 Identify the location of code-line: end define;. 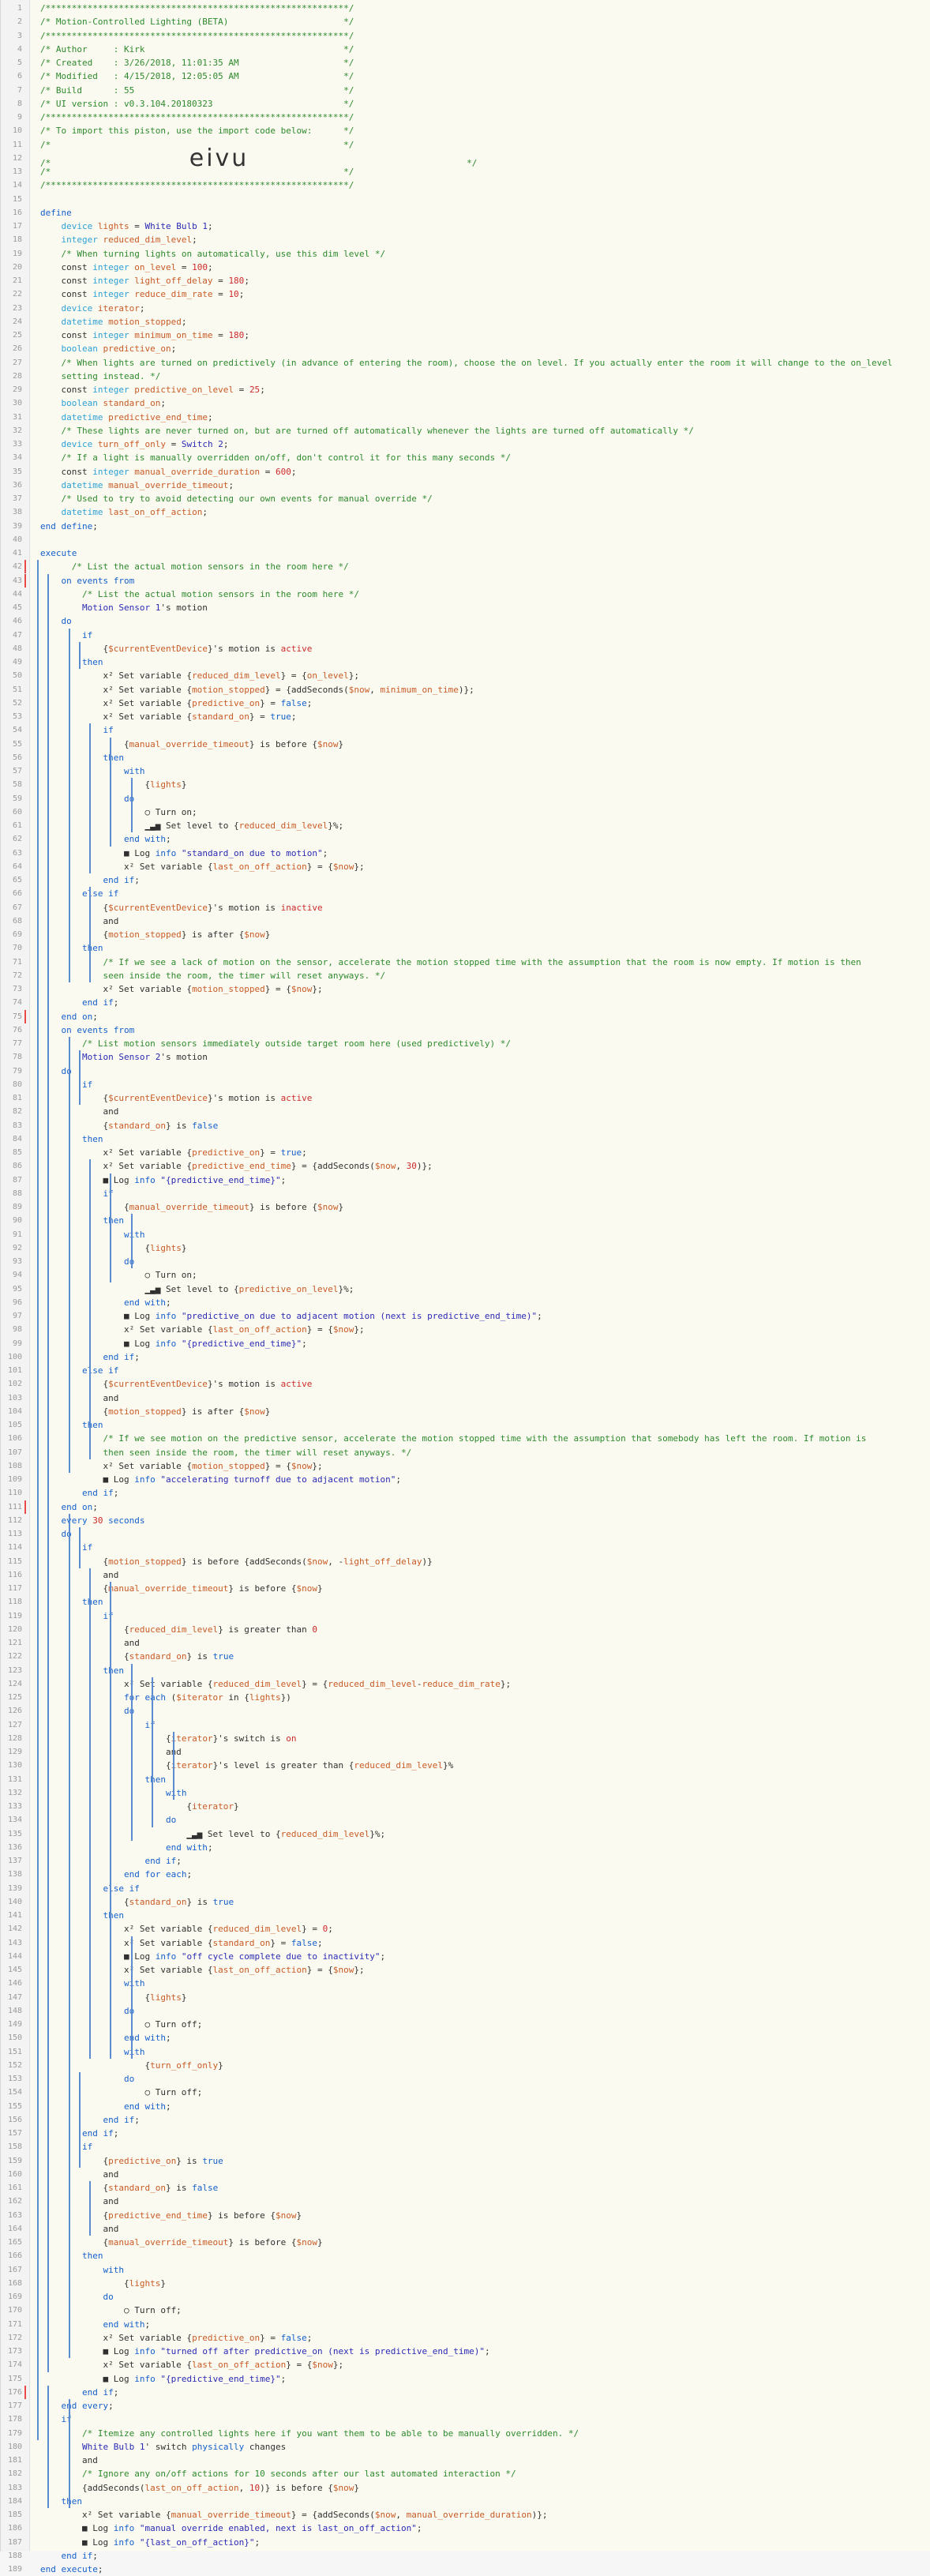
(473, 526).